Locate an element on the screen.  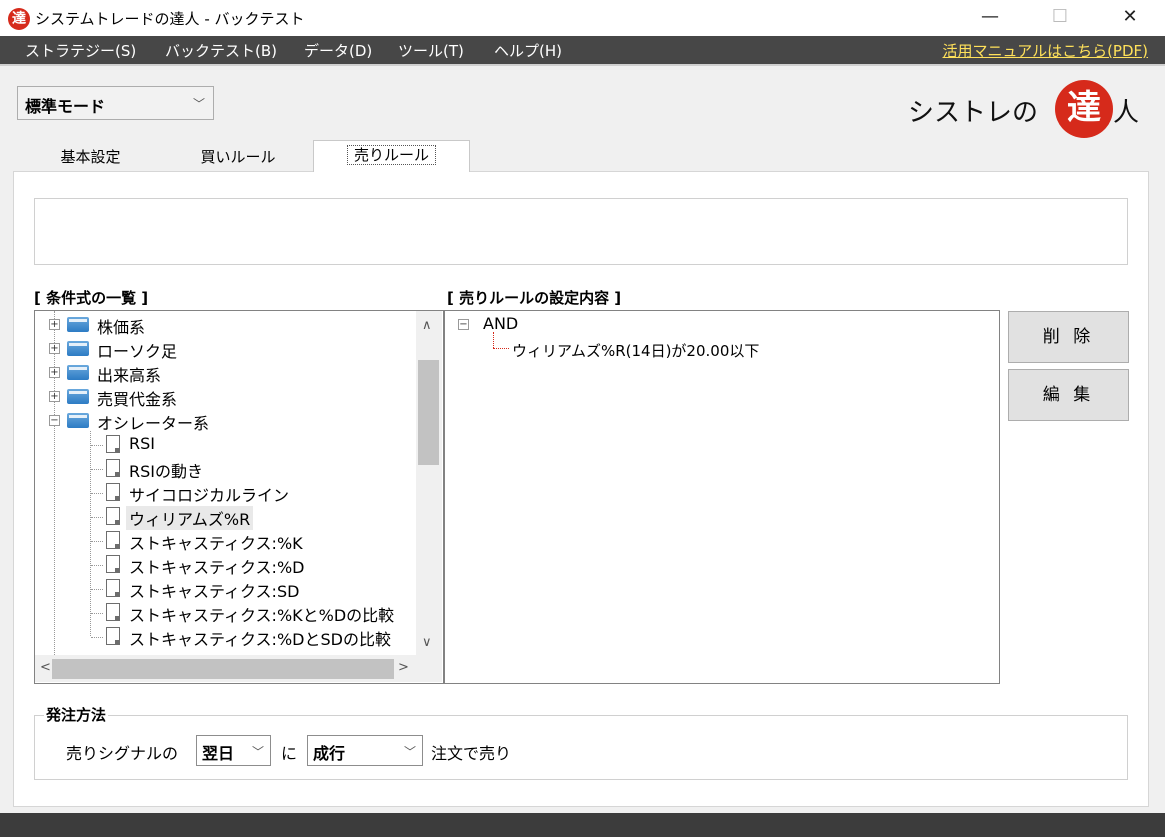
order-method-legend: 発注方法 is located at coordinates (76, 714).